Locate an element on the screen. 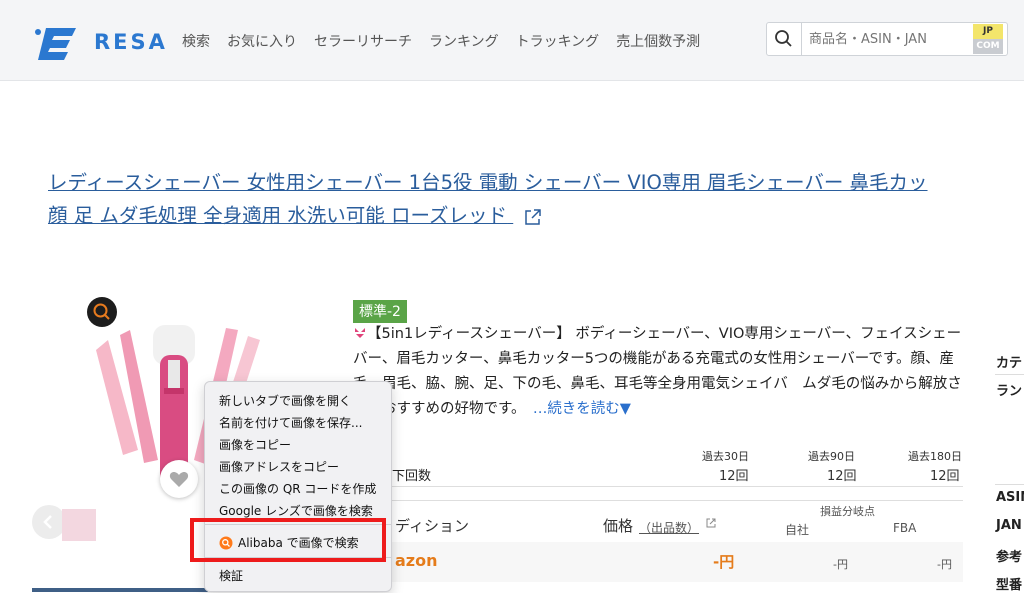 The height and width of the screenshot is (593, 1024). search-icon is located at coordinates (783, 38).